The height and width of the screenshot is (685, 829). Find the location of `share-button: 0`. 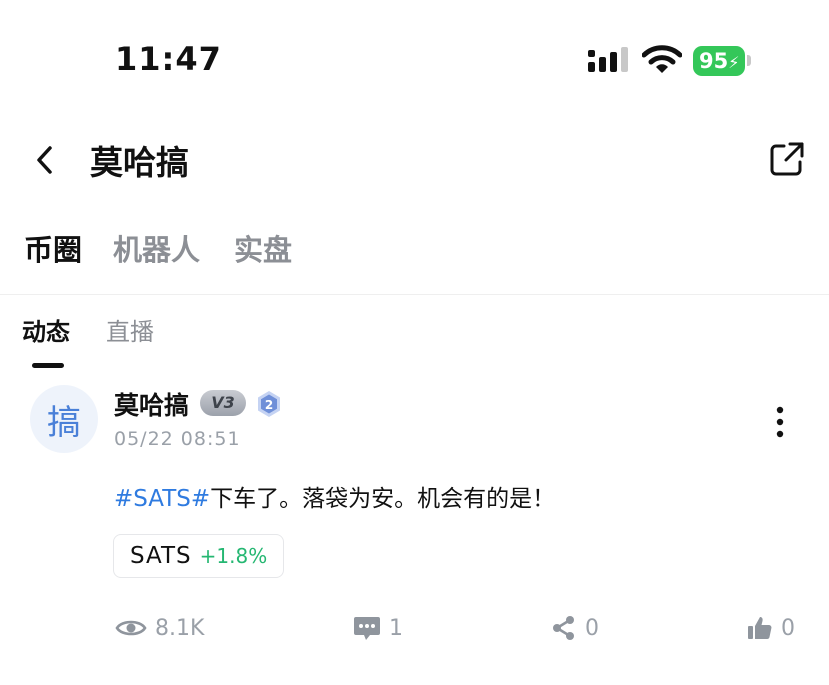

share-button: 0 is located at coordinates (575, 628).